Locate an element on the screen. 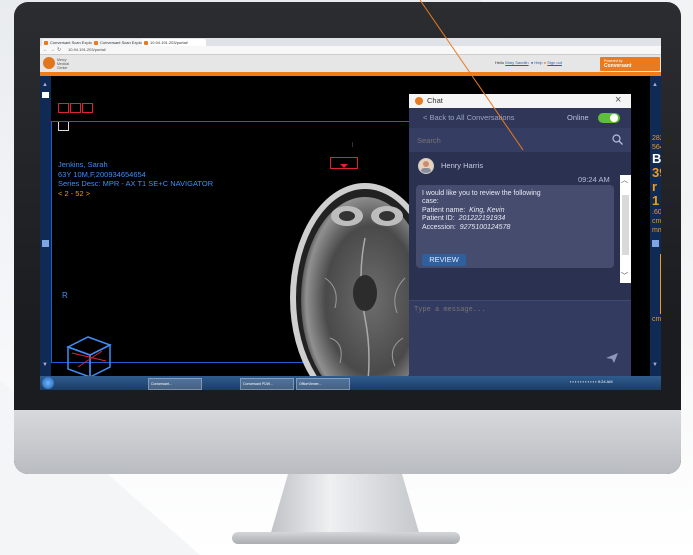 Image resolution: width=693 pixels, height=555 pixels. chat-header: Chat × is located at coordinates (520, 101).